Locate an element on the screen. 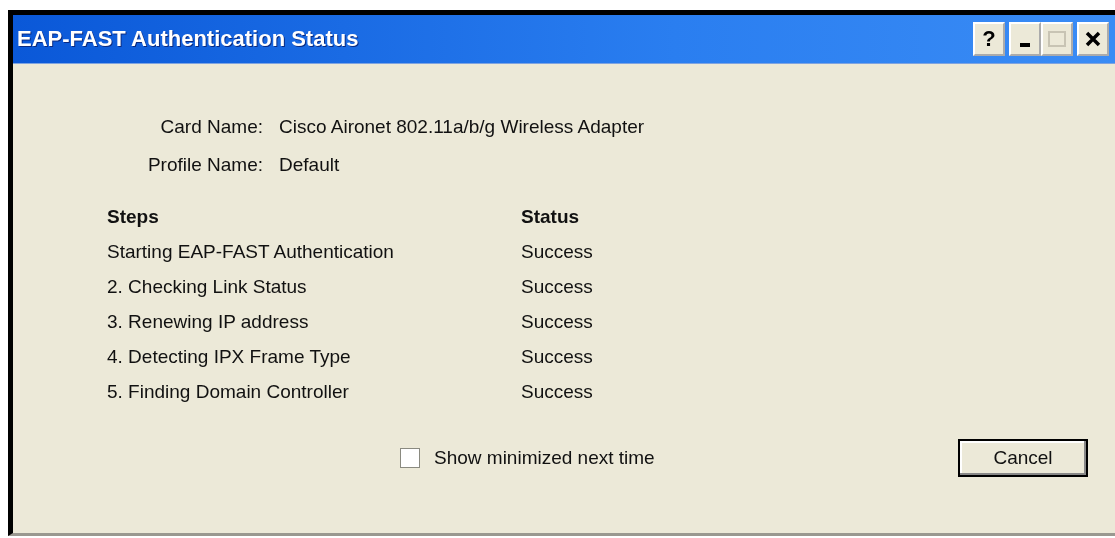 This screenshot has height=538, width=1115. close-icon is located at coordinates (1093, 39).